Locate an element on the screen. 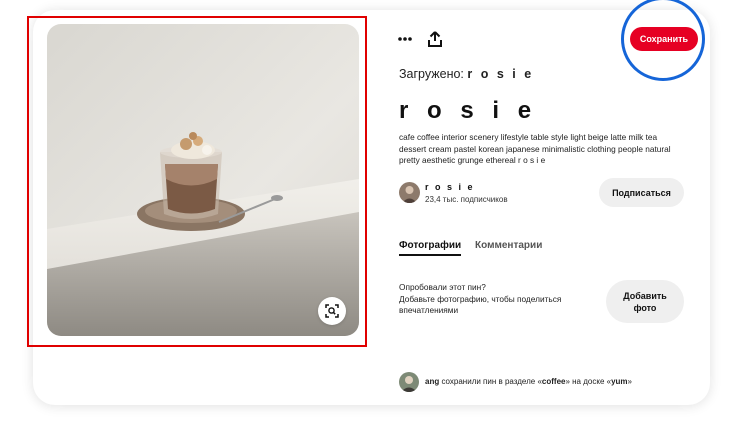 The image size is (751, 428). activity-text-part: » is located at coordinates (629, 381).